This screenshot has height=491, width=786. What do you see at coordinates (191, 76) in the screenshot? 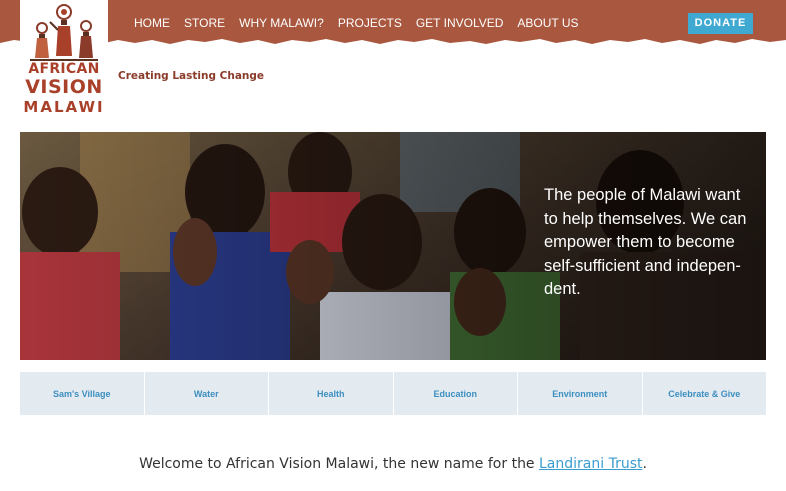
I see `tagline: Creating Lasting Change` at bounding box center [191, 76].